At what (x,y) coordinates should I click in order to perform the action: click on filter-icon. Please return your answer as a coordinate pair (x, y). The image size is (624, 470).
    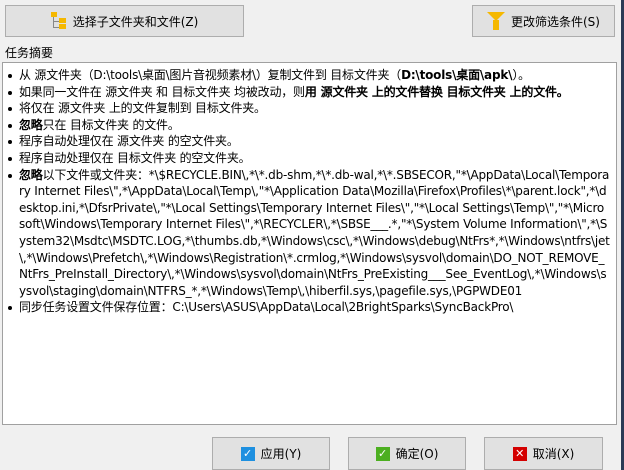
    Looking at the image, I should click on (496, 21).